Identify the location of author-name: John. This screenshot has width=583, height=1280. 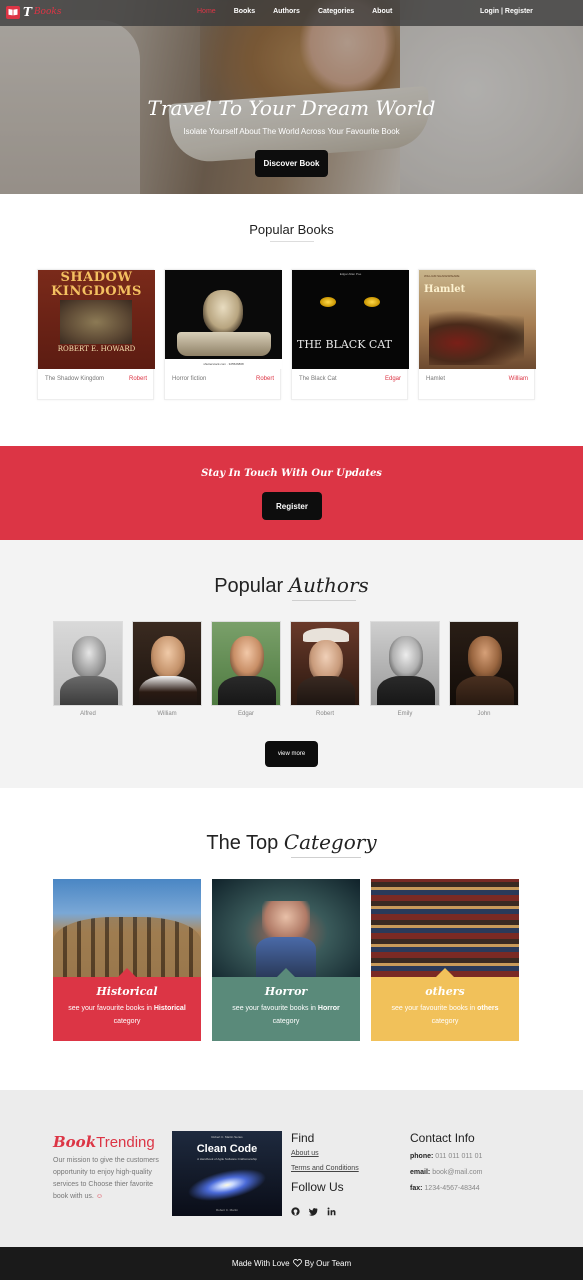
(484, 714).